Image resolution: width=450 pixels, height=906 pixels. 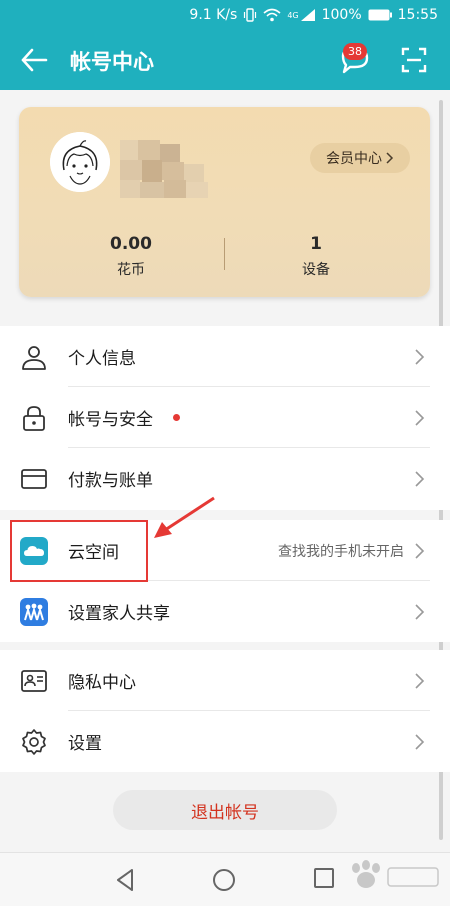 I want to click on menu-label: 个人信息, so click(x=102, y=359).